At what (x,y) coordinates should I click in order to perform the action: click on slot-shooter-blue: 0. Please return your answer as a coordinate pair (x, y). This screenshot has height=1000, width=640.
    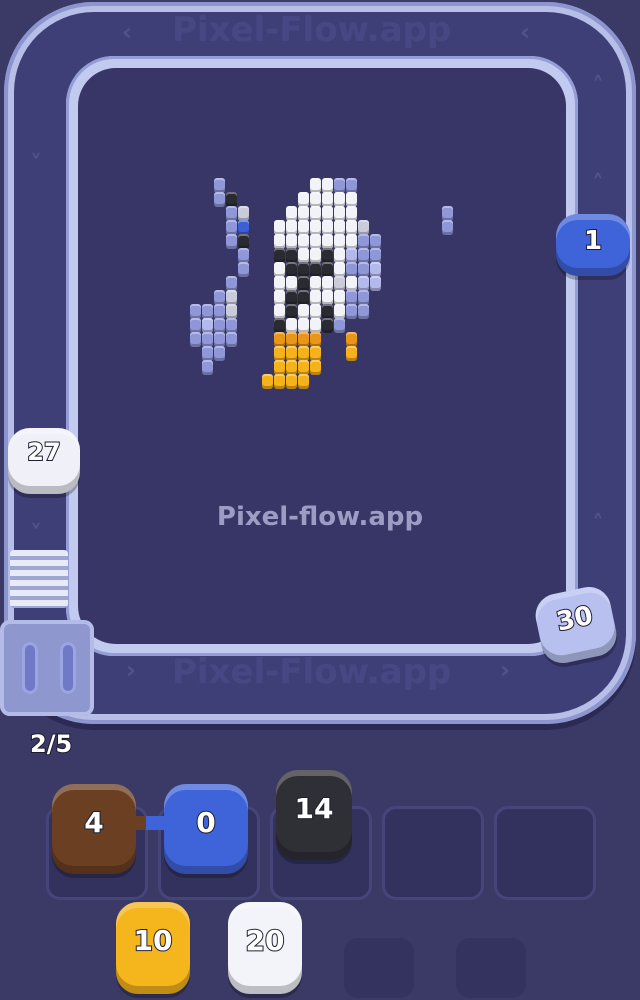
    Looking at the image, I should click on (206, 829).